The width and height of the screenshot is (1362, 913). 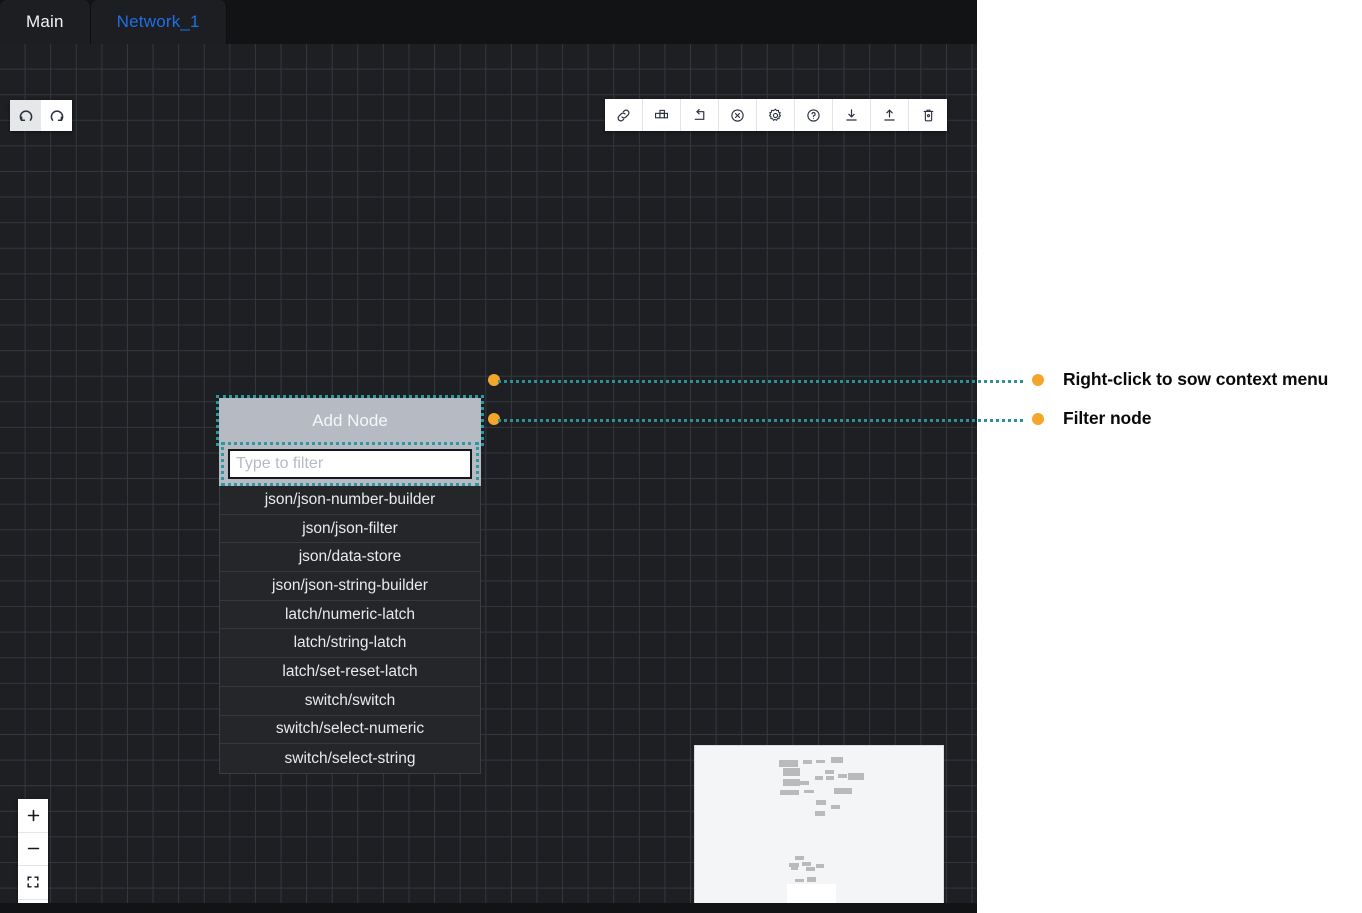 I want to click on upload-button, so click(x=890, y=115).